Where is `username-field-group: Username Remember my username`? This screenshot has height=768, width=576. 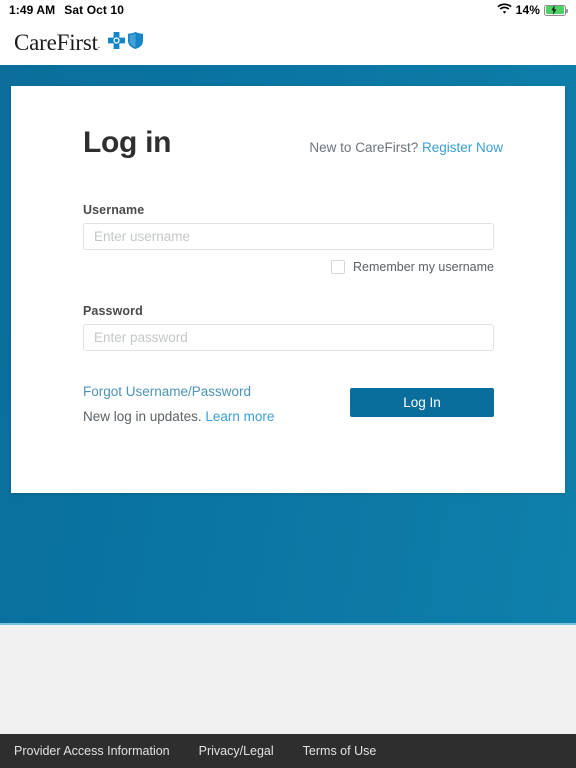 username-field-group: Username Remember my username is located at coordinates (293, 238).